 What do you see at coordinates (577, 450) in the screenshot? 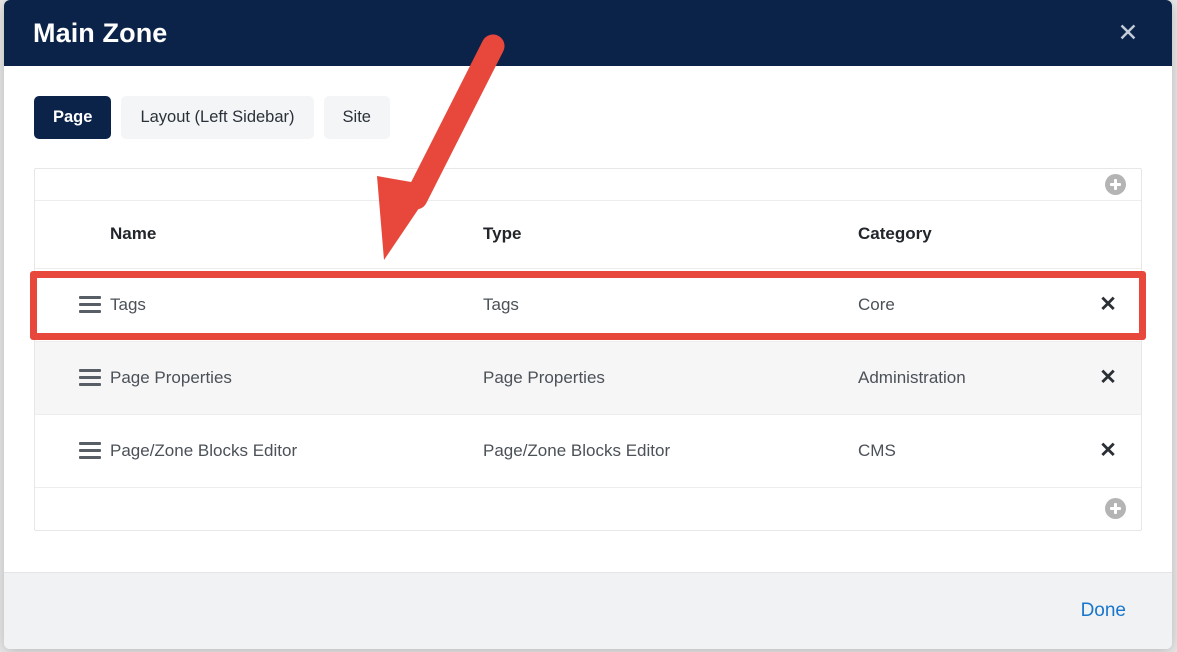
I see `cell-type: Page/Zone Blocks Editor` at bounding box center [577, 450].